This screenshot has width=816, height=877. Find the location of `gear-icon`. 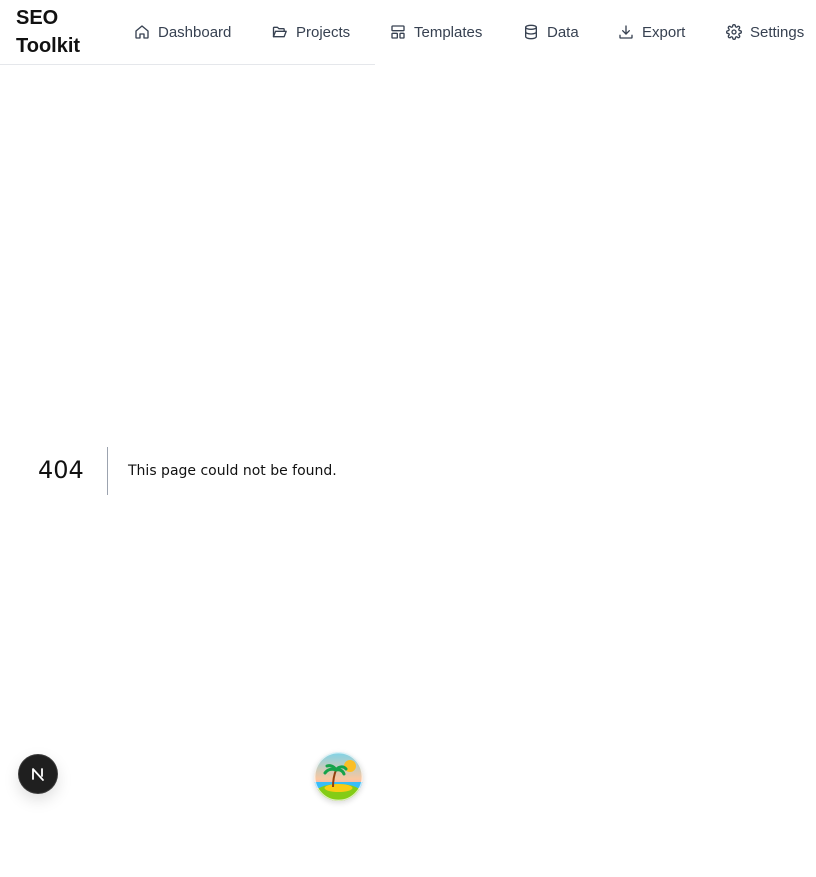

gear-icon is located at coordinates (734, 32).